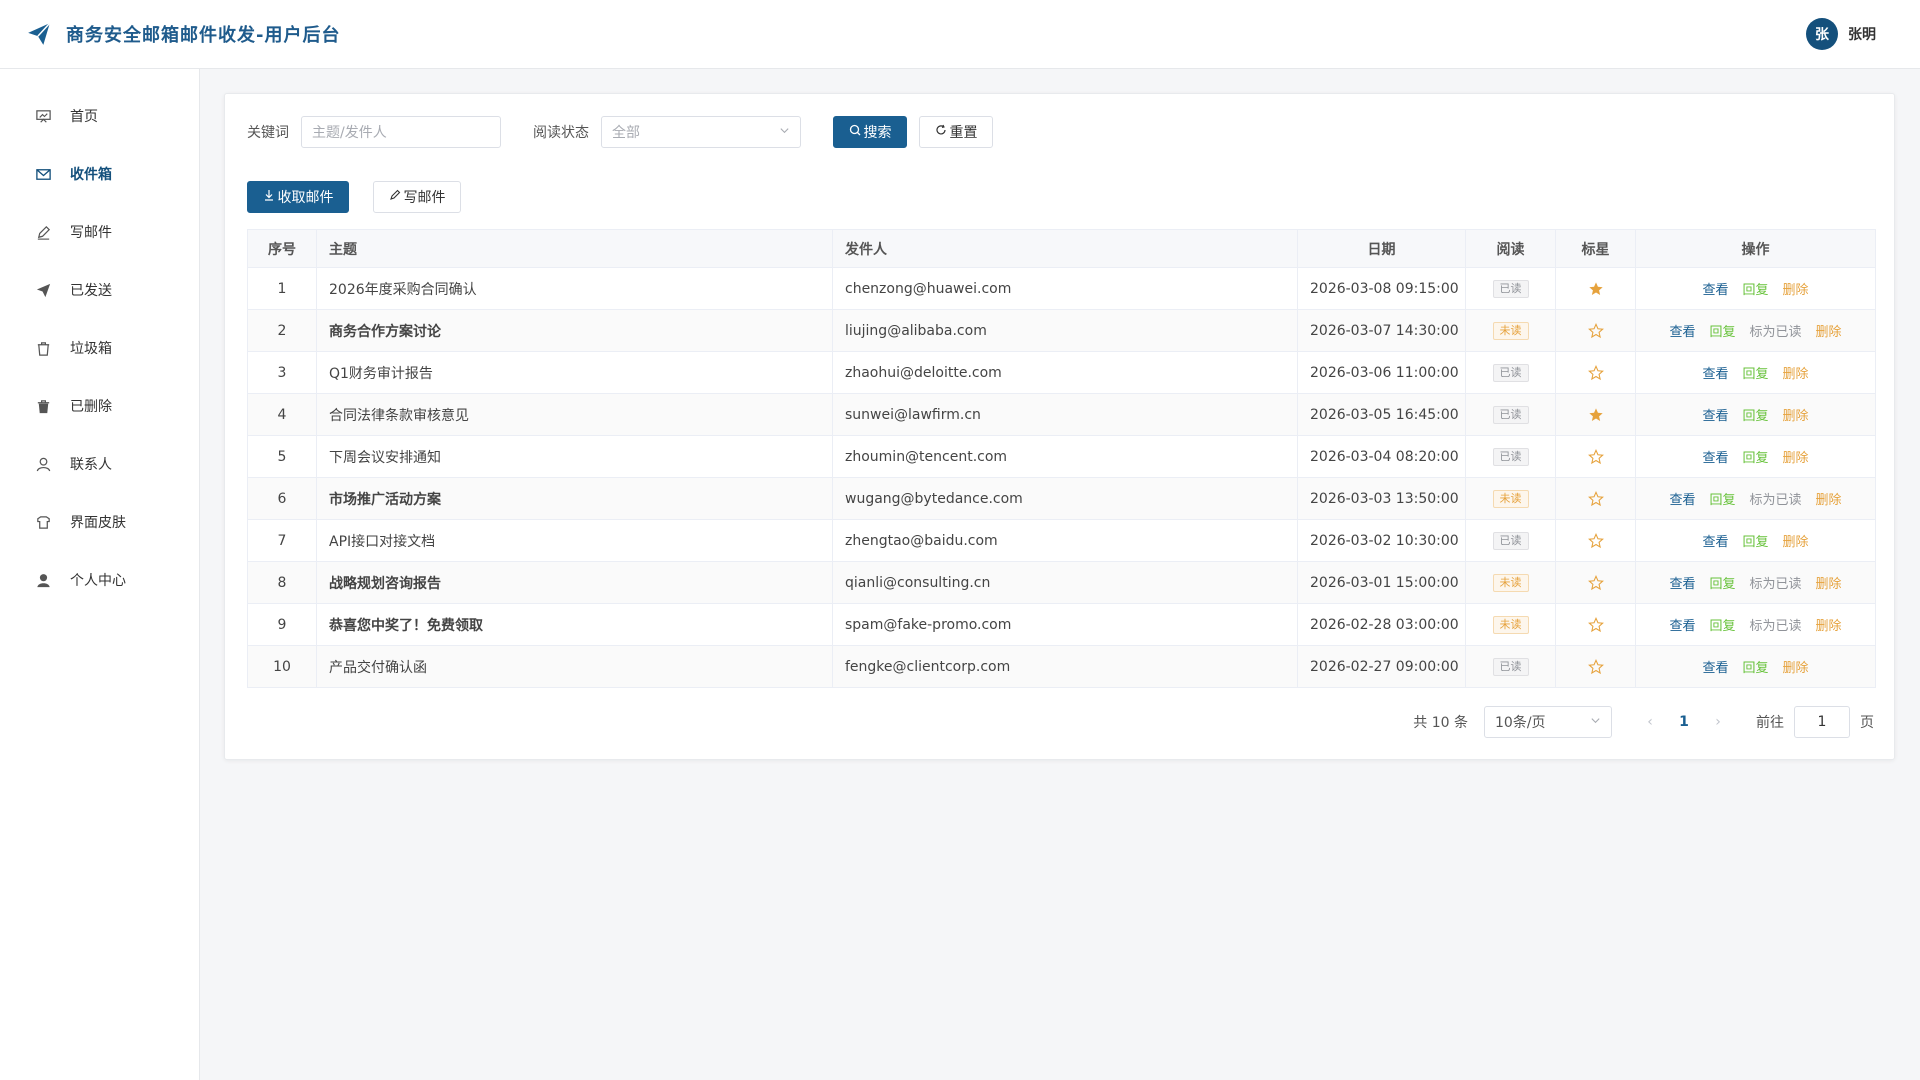 Image resolution: width=1920 pixels, height=1080 pixels. I want to click on row-sender: fengke@clientcorp.com, so click(1065, 666).